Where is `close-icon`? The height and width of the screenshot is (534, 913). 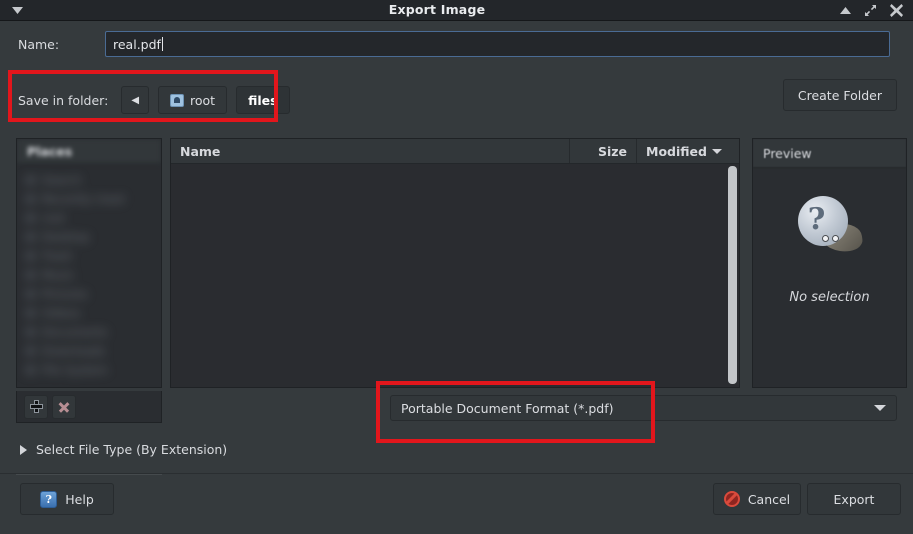 close-icon is located at coordinates (896, 10).